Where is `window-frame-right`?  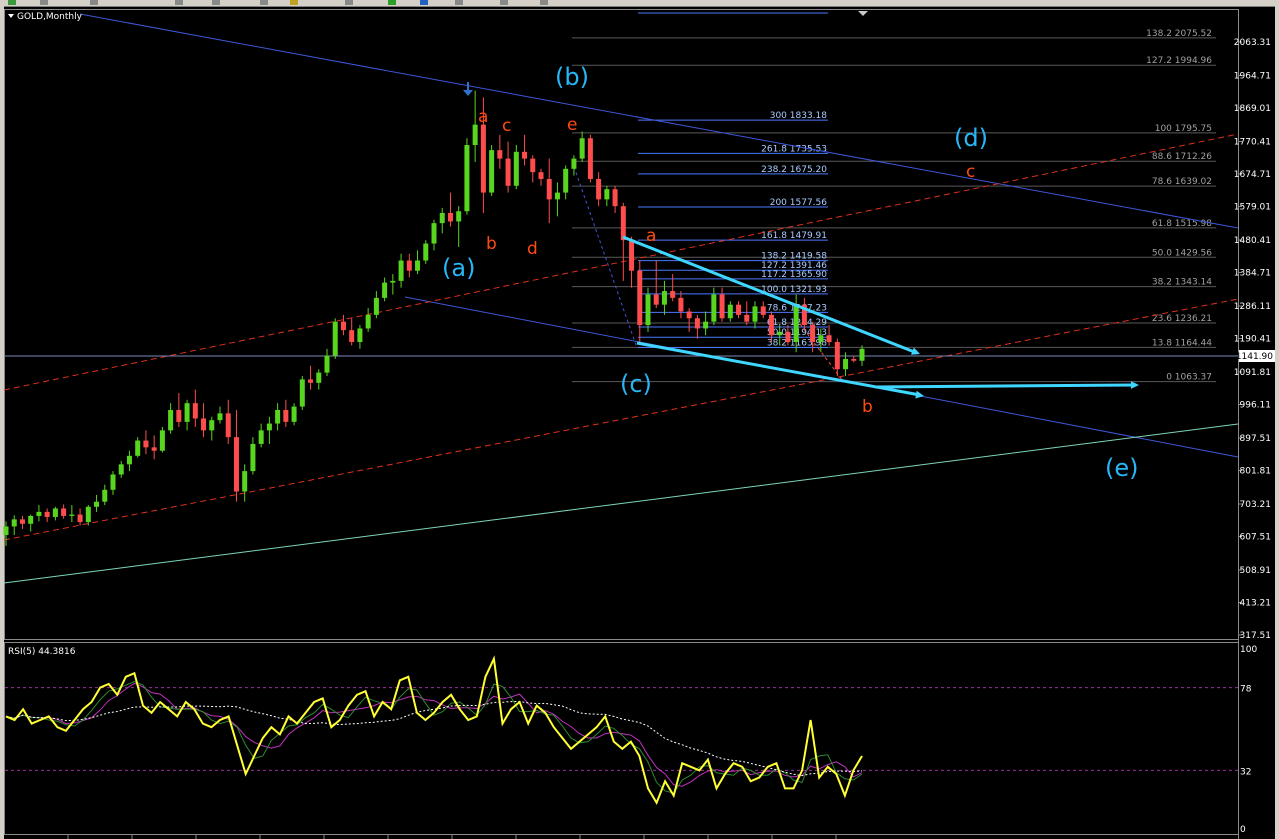
window-frame-right is located at coordinates (1277, 422).